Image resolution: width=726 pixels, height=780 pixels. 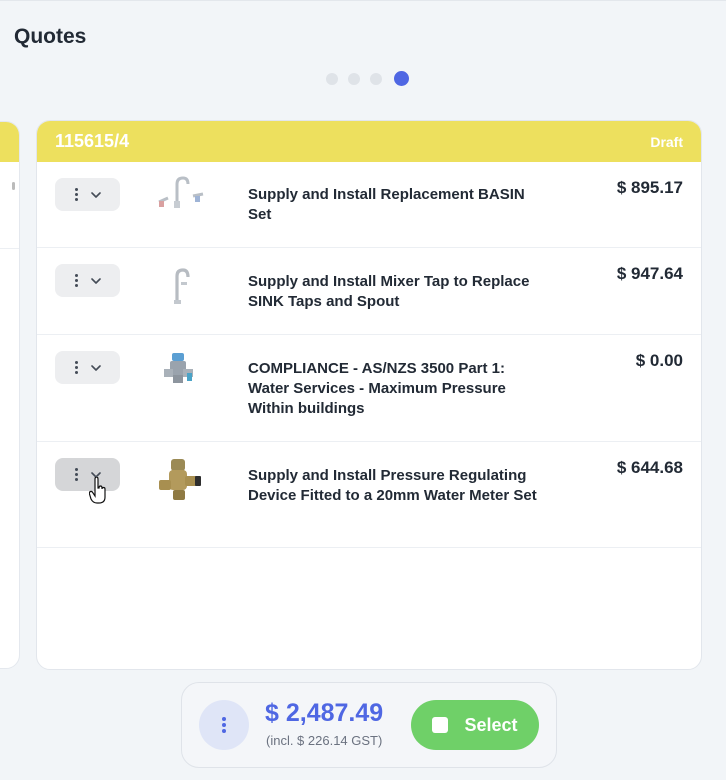 I want to click on top-divider, so click(x=363, y=0).